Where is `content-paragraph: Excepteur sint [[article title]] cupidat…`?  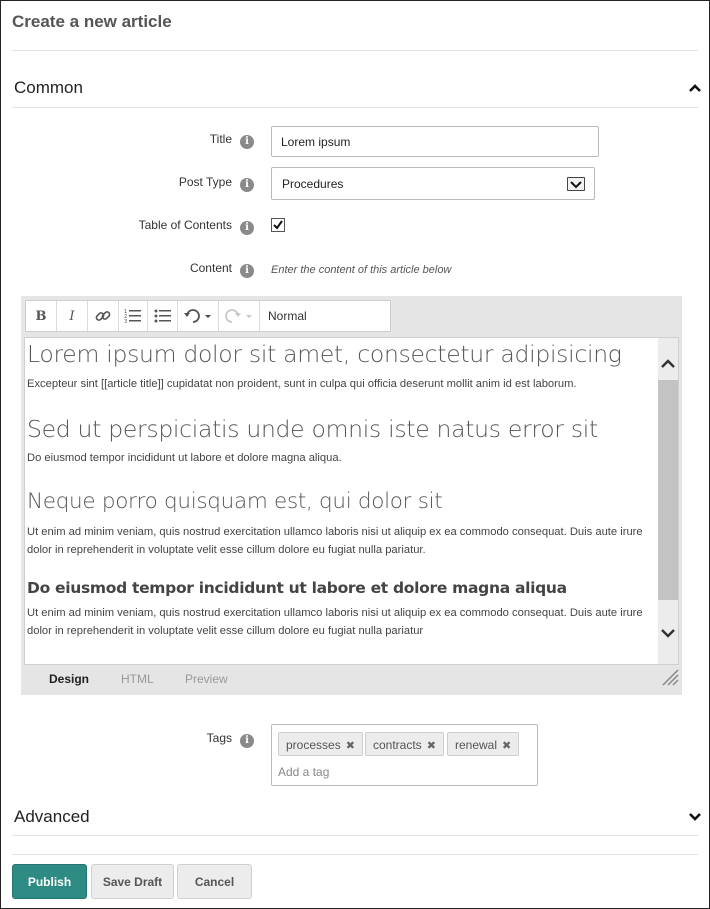 content-paragraph: Excepteur sint [[article title]] cupidat… is located at coordinates (302, 384).